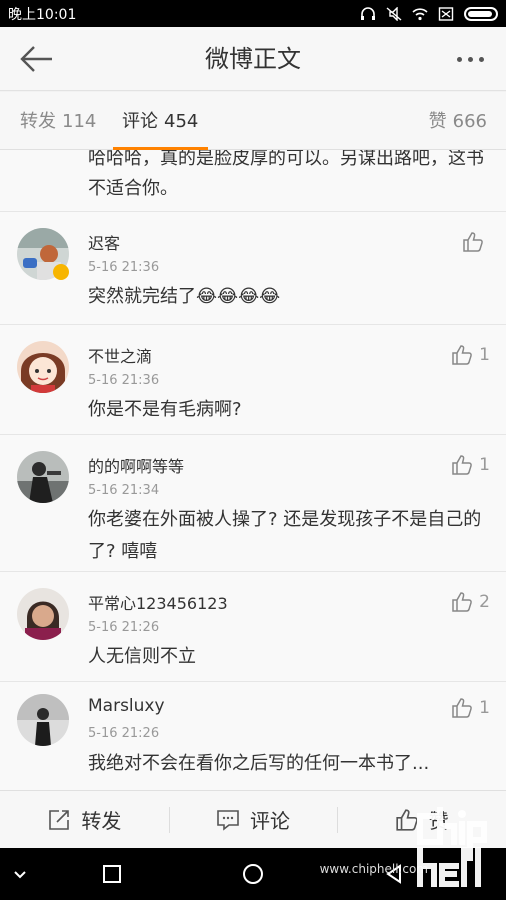  What do you see at coordinates (253, 13) in the screenshot?
I see `status-bar: 晚上10:01` at bounding box center [253, 13].